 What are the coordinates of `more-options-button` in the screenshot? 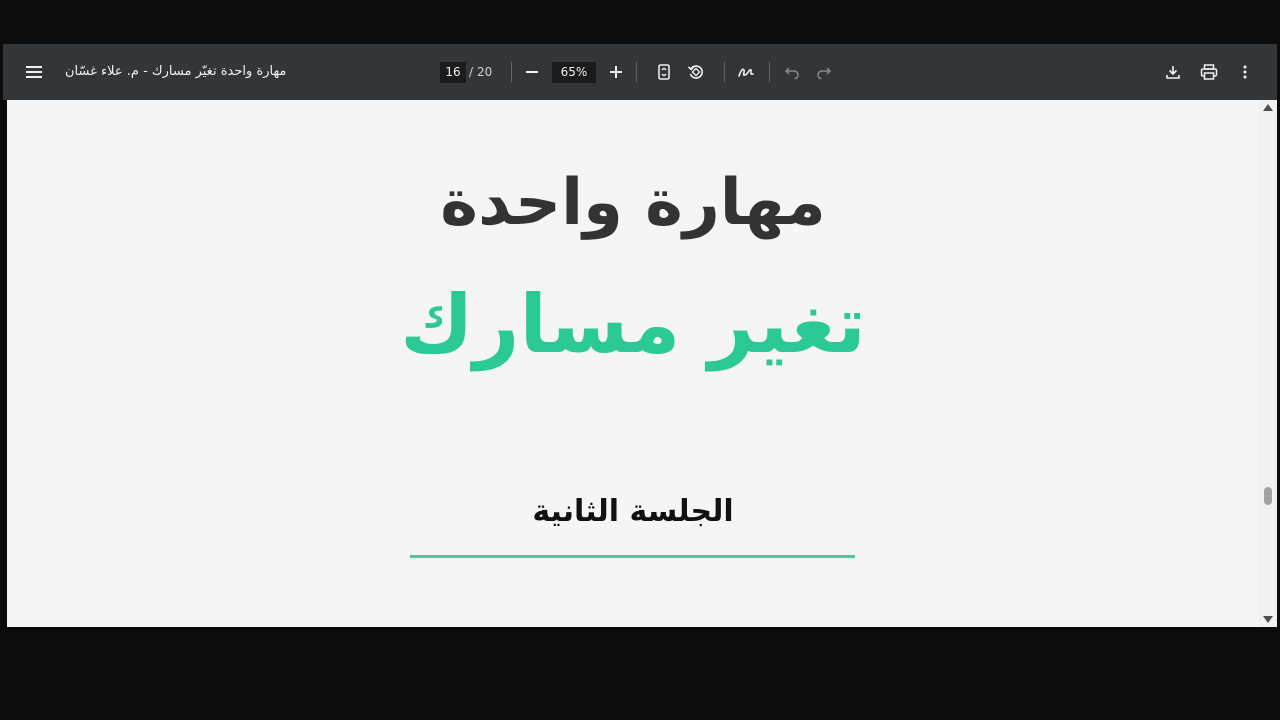 It's located at (1245, 72).